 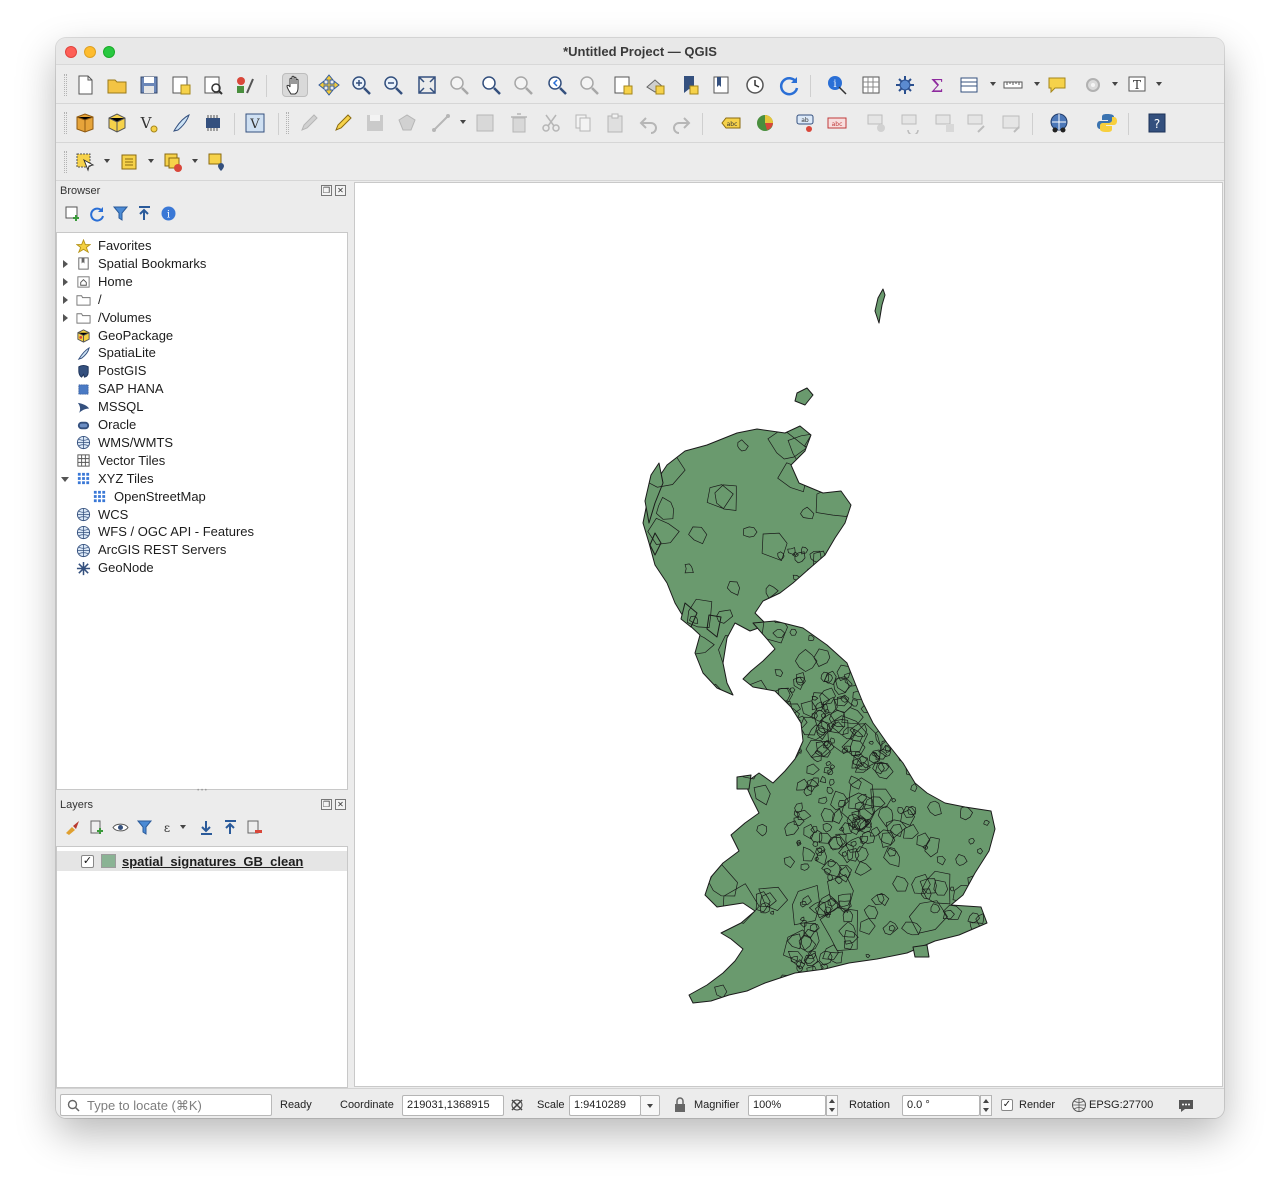 I want to click on browser-item: GeoPackage, so click(x=202, y=336).